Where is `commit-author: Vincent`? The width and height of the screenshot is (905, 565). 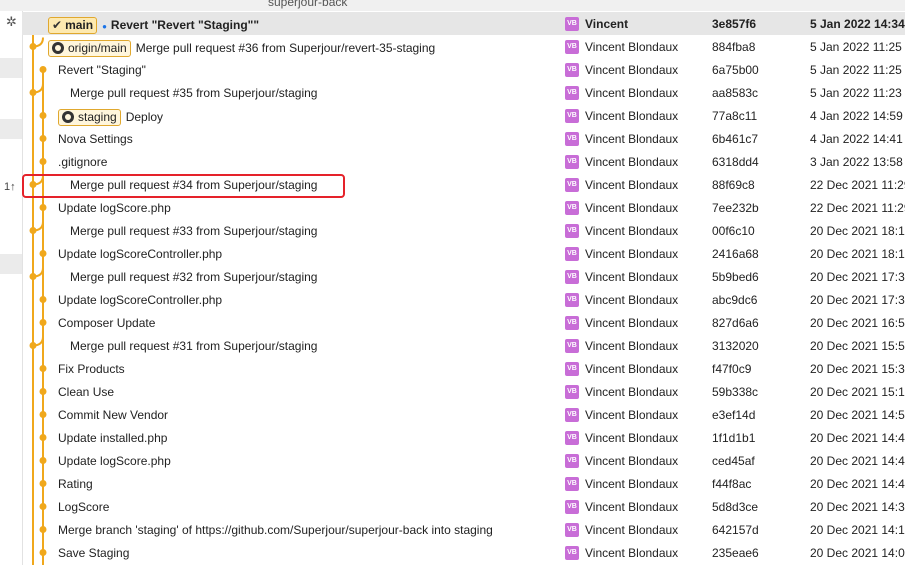
commit-author: Vincent is located at coordinates (607, 24).